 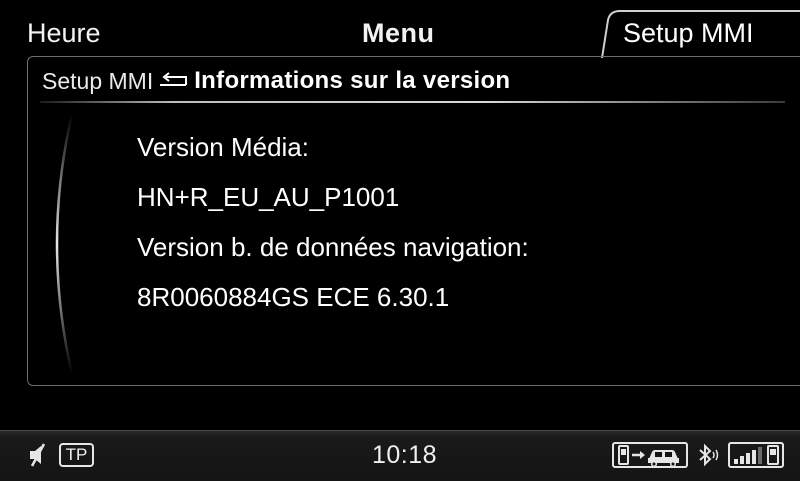 What do you see at coordinates (38, 455) in the screenshot?
I see `speaker-muted-icon` at bounding box center [38, 455].